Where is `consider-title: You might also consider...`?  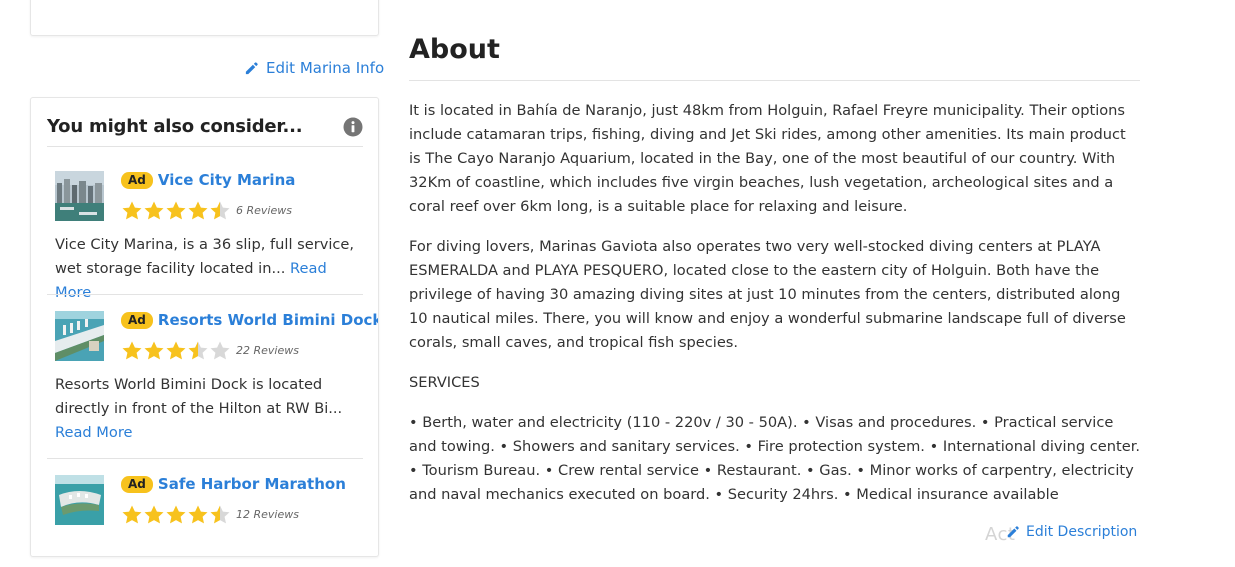 consider-title: You might also consider... is located at coordinates (175, 126).